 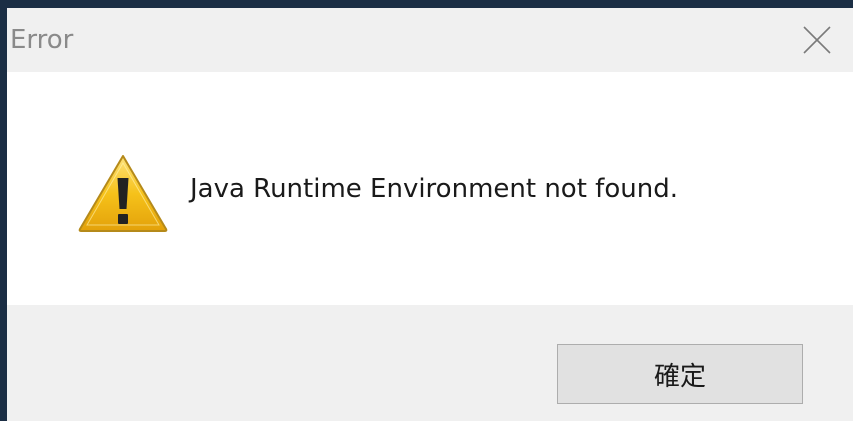 I want to click on close-button, so click(x=817, y=40).